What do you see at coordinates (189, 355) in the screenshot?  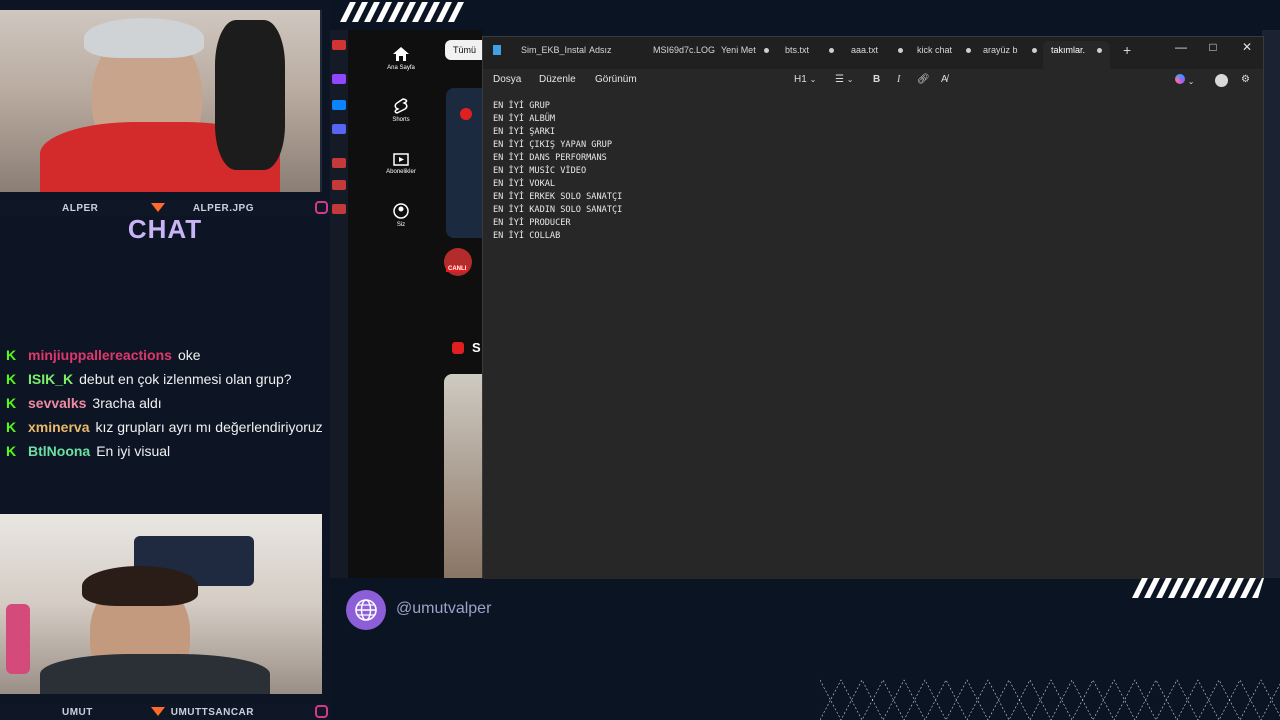 I see `chat-text: oke` at bounding box center [189, 355].